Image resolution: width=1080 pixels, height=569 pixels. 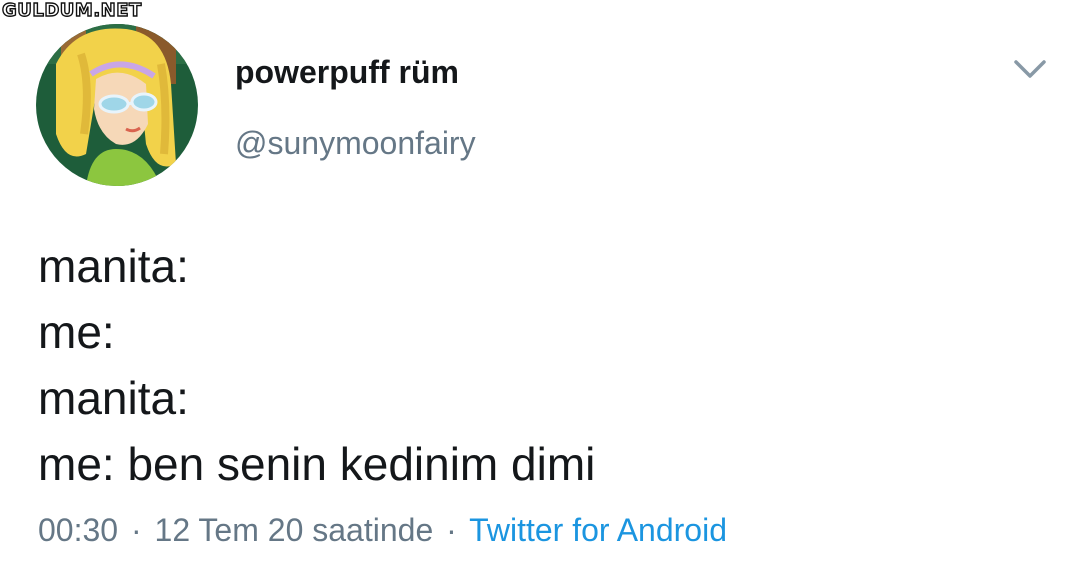 What do you see at coordinates (294, 530) in the screenshot?
I see `tweet-date: 12 Tem 20 saatinde` at bounding box center [294, 530].